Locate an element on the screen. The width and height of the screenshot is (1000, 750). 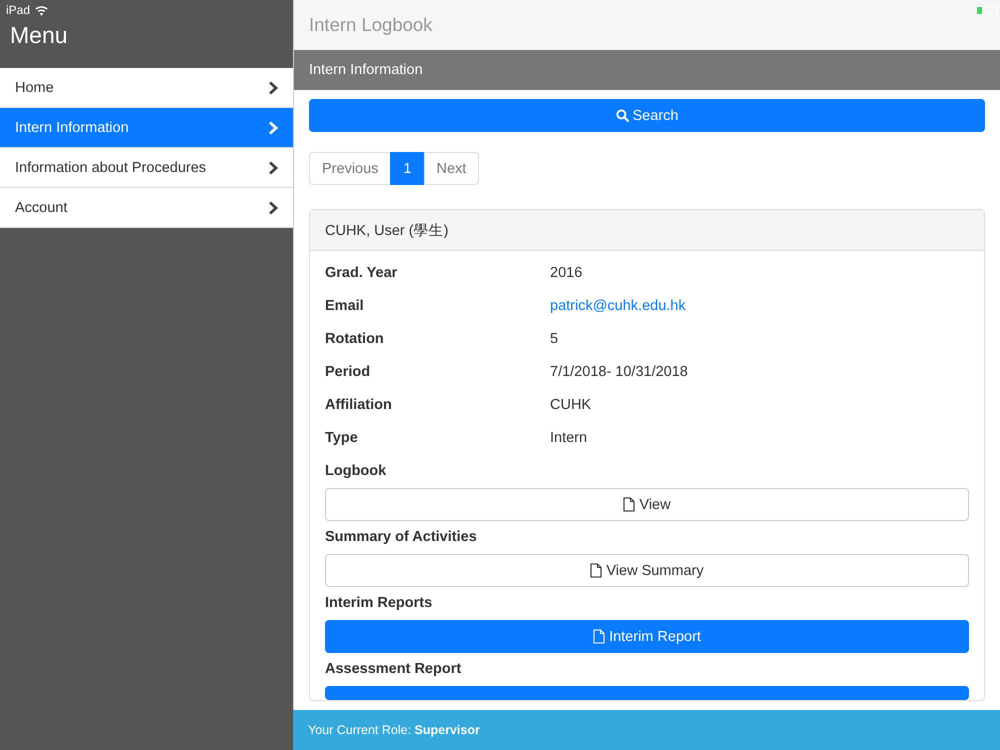
section-label: Interim Reports is located at coordinates (379, 603).